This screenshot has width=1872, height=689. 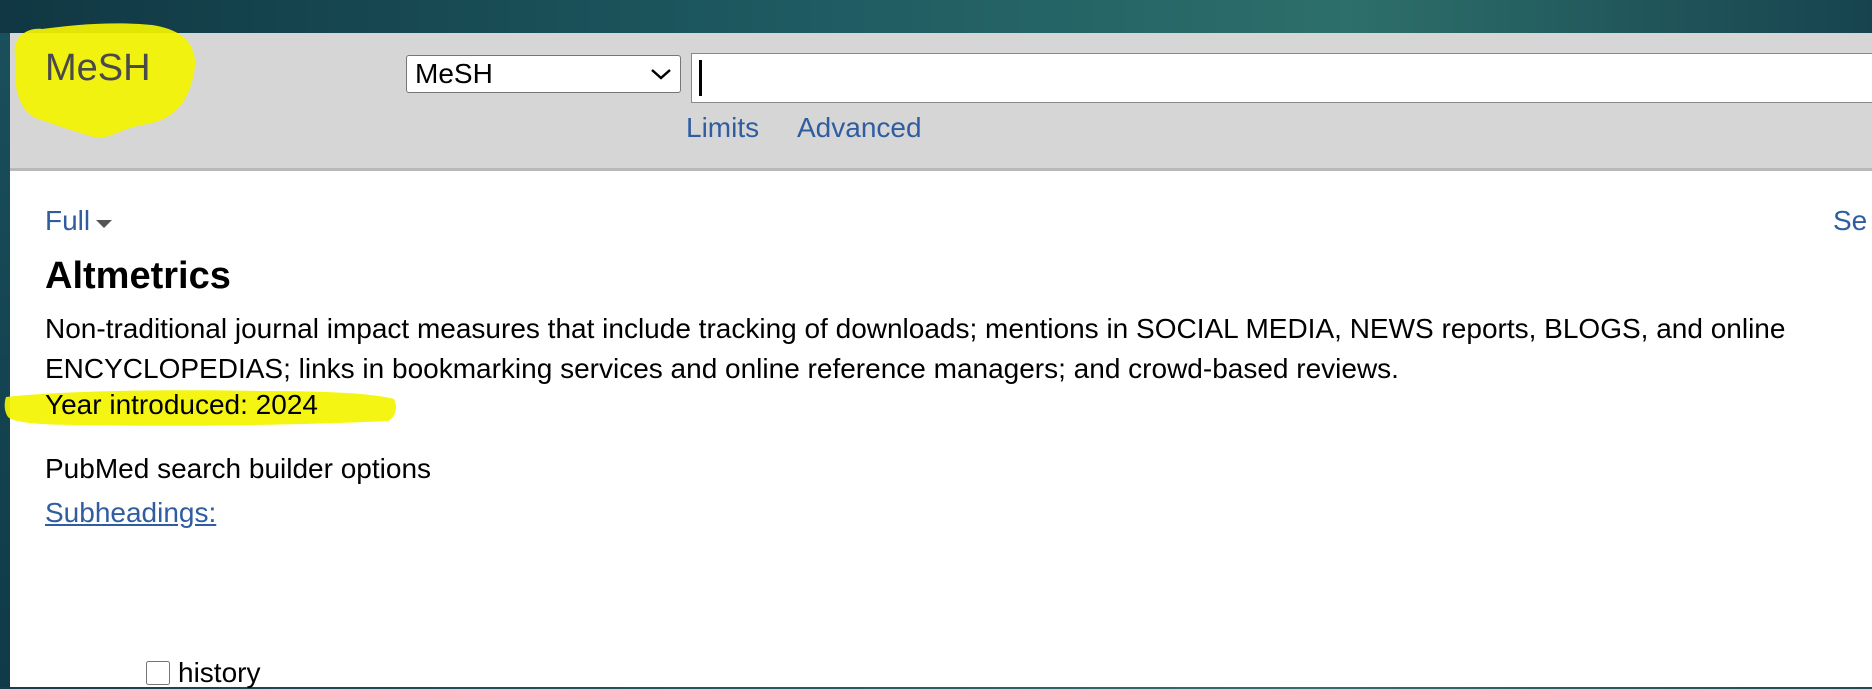 I want to click on search-builder-heading: PubMed search builder options, so click(x=238, y=468).